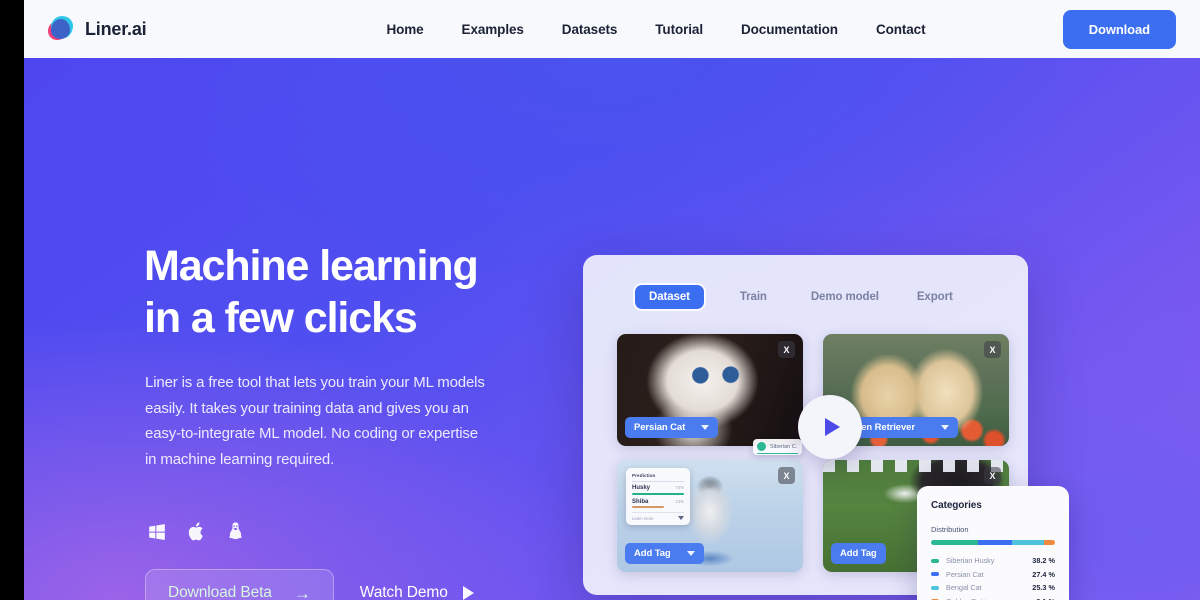 The image size is (1200, 600). What do you see at coordinates (1043, 574) in the screenshot?
I see `category-percent: 27.4 %` at bounding box center [1043, 574].